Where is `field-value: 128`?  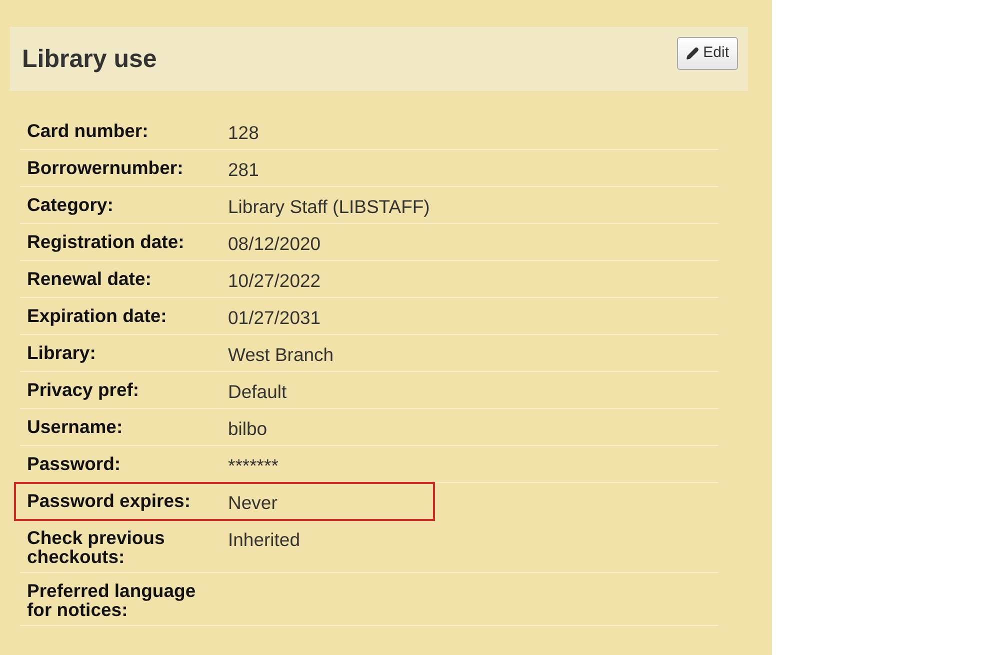 field-value: 128 is located at coordinates (243, 132).